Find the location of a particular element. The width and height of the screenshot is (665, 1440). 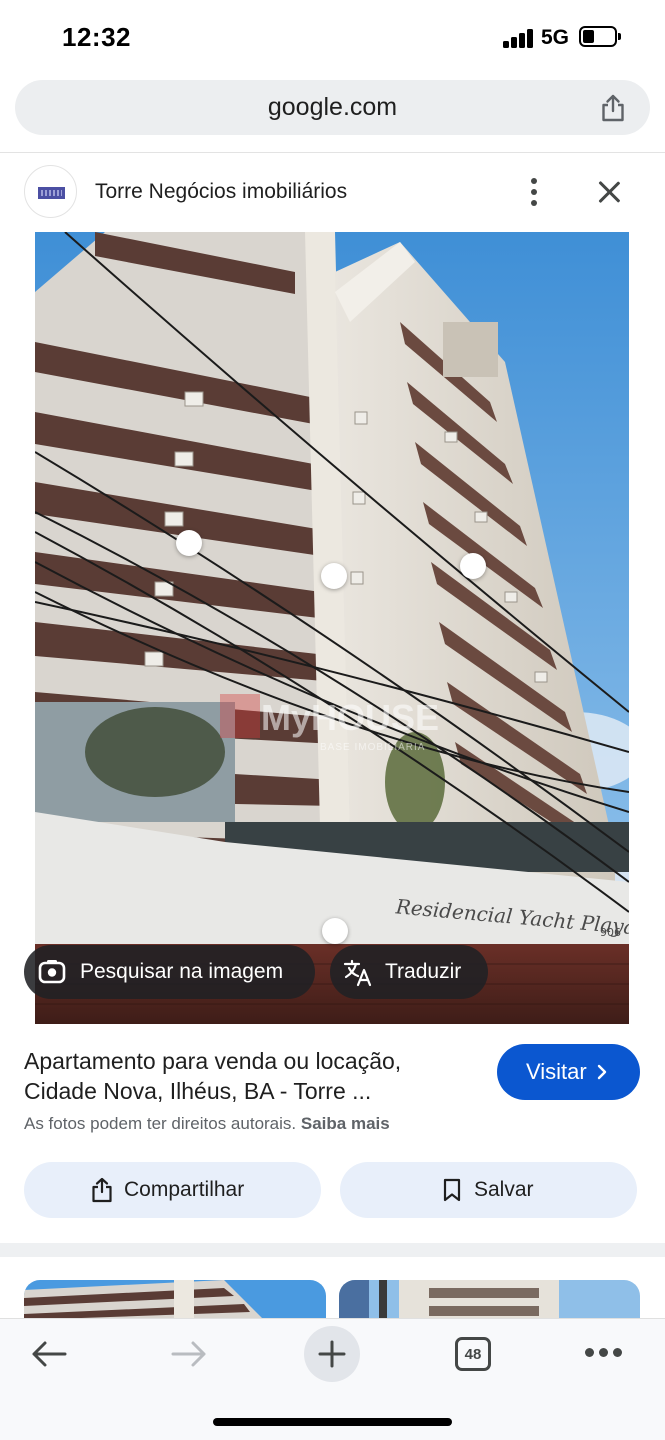

save-button: Salvar is located at coordinates (488, 1190).